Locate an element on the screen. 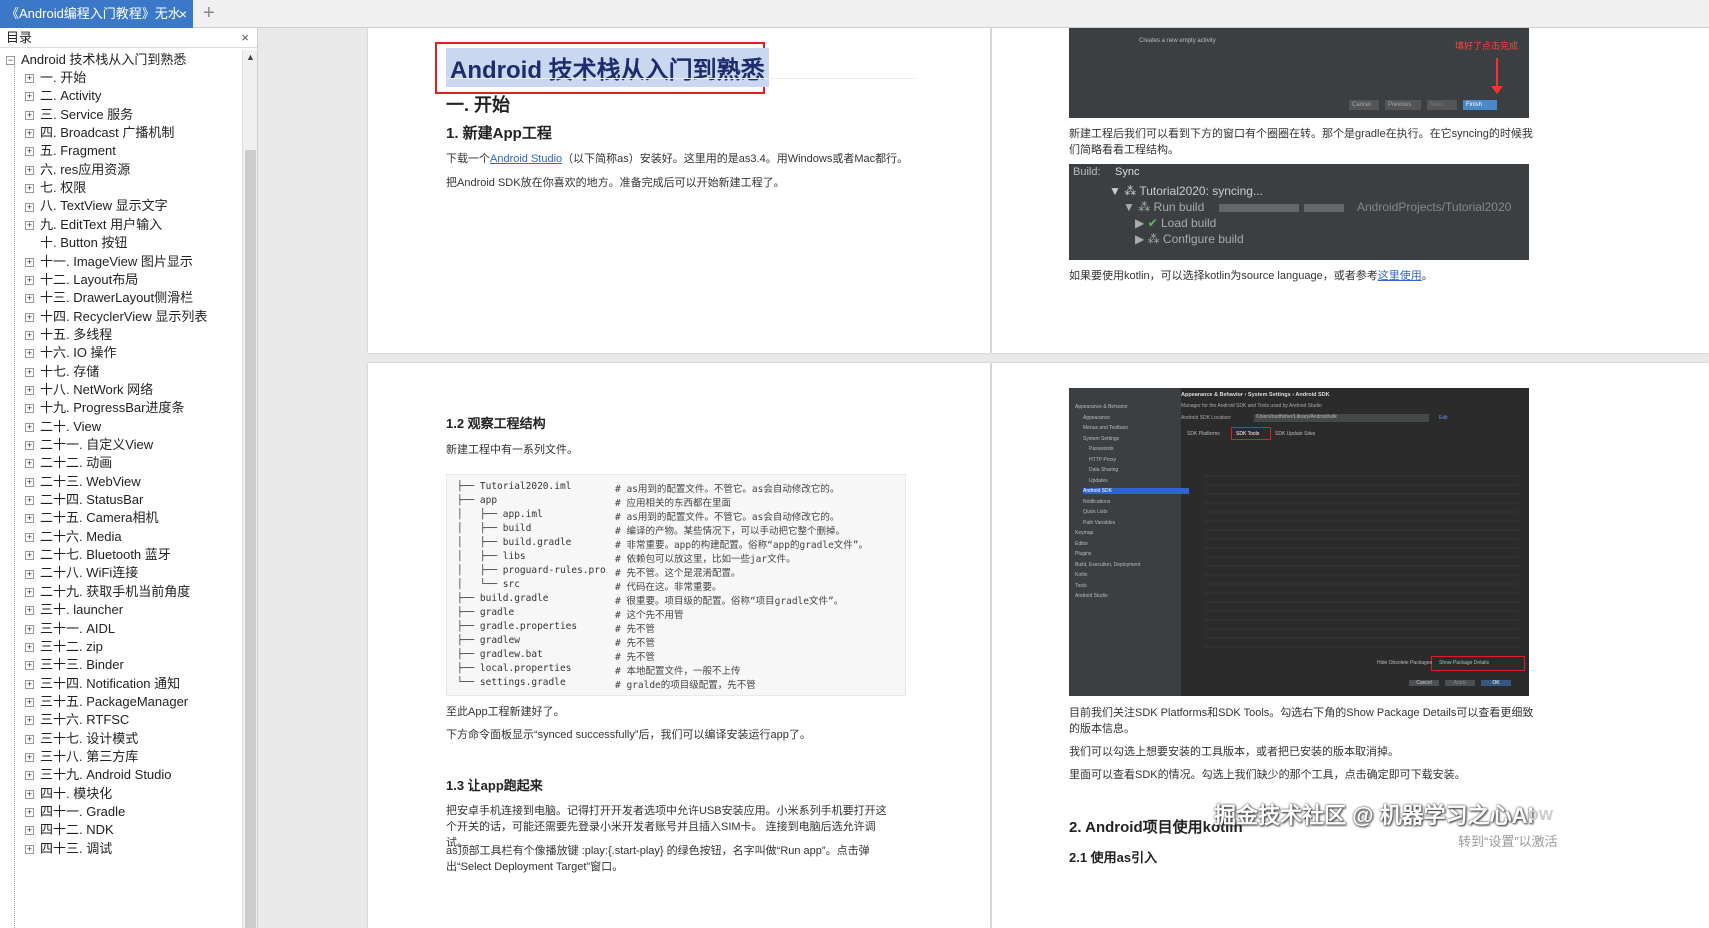  new-tab-button: + is located at coordinates (209, 13).